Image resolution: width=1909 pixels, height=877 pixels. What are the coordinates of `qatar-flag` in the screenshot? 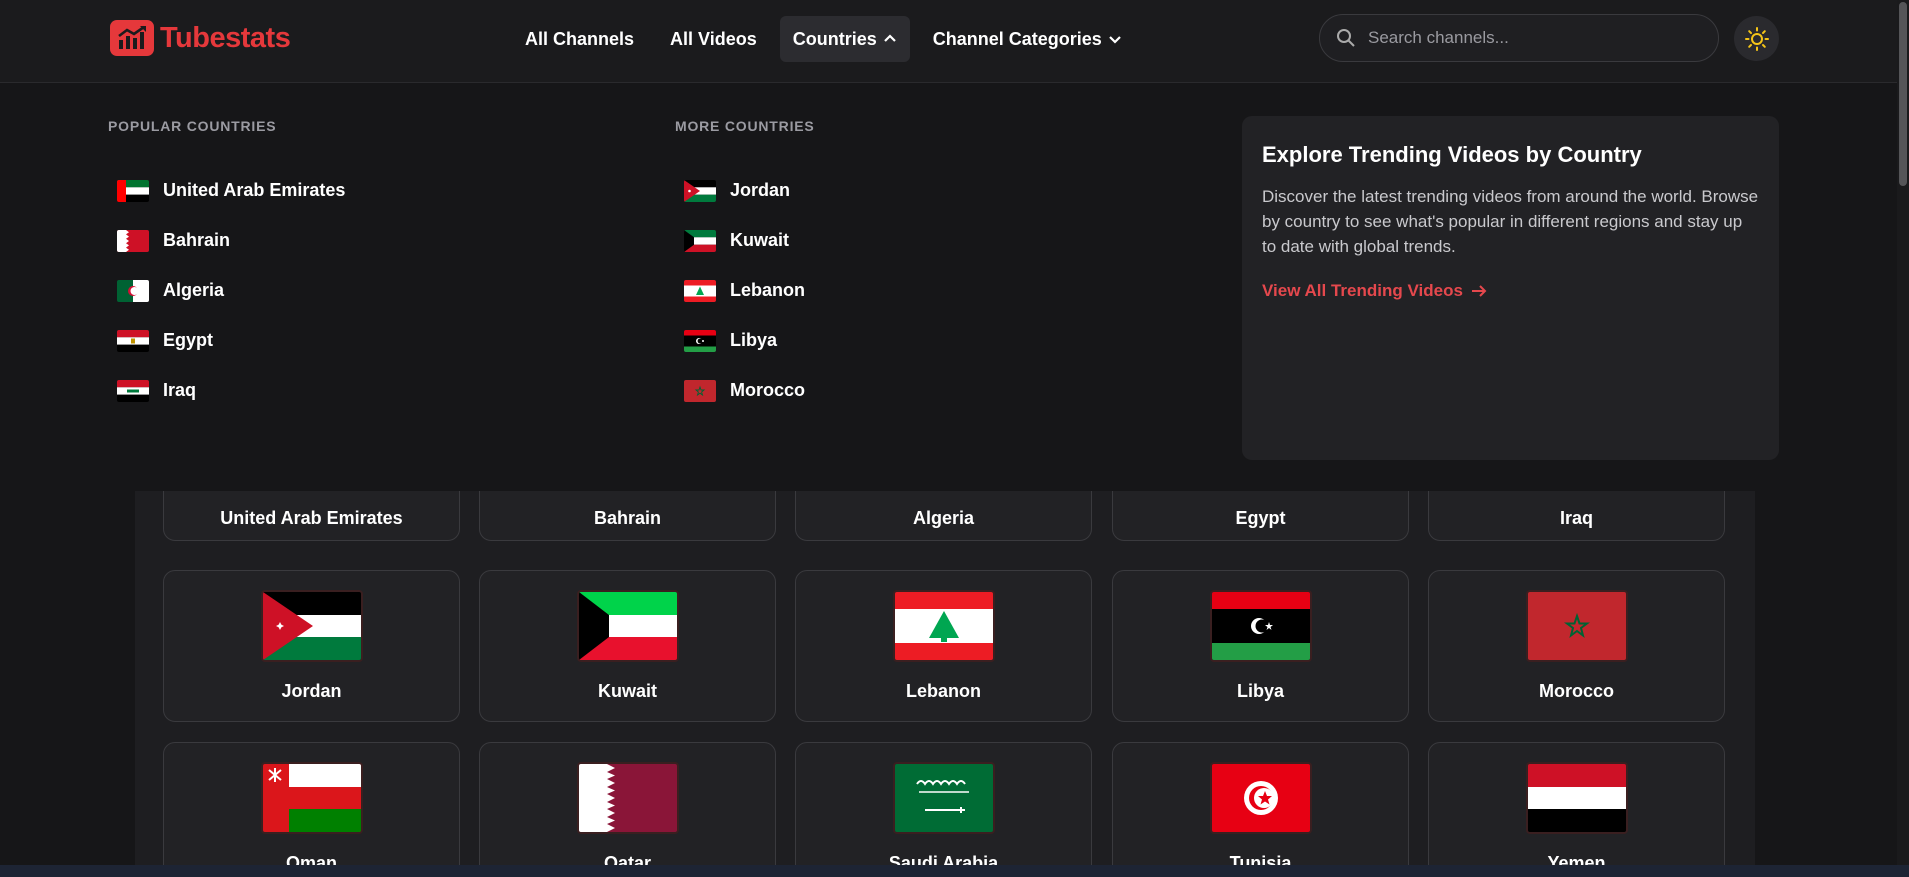 It's located at (628, 798).